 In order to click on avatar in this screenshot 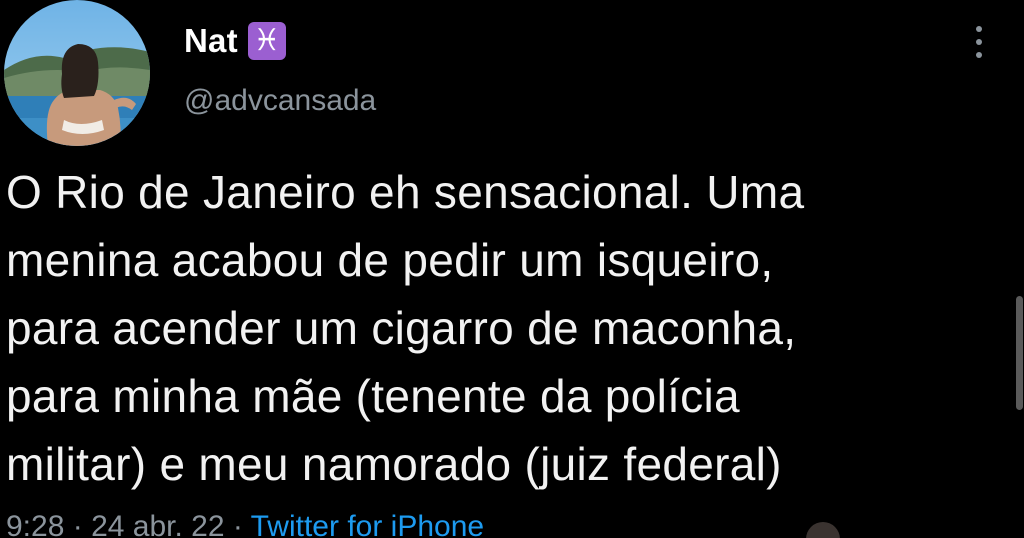, I will do `click(77, 73)`.